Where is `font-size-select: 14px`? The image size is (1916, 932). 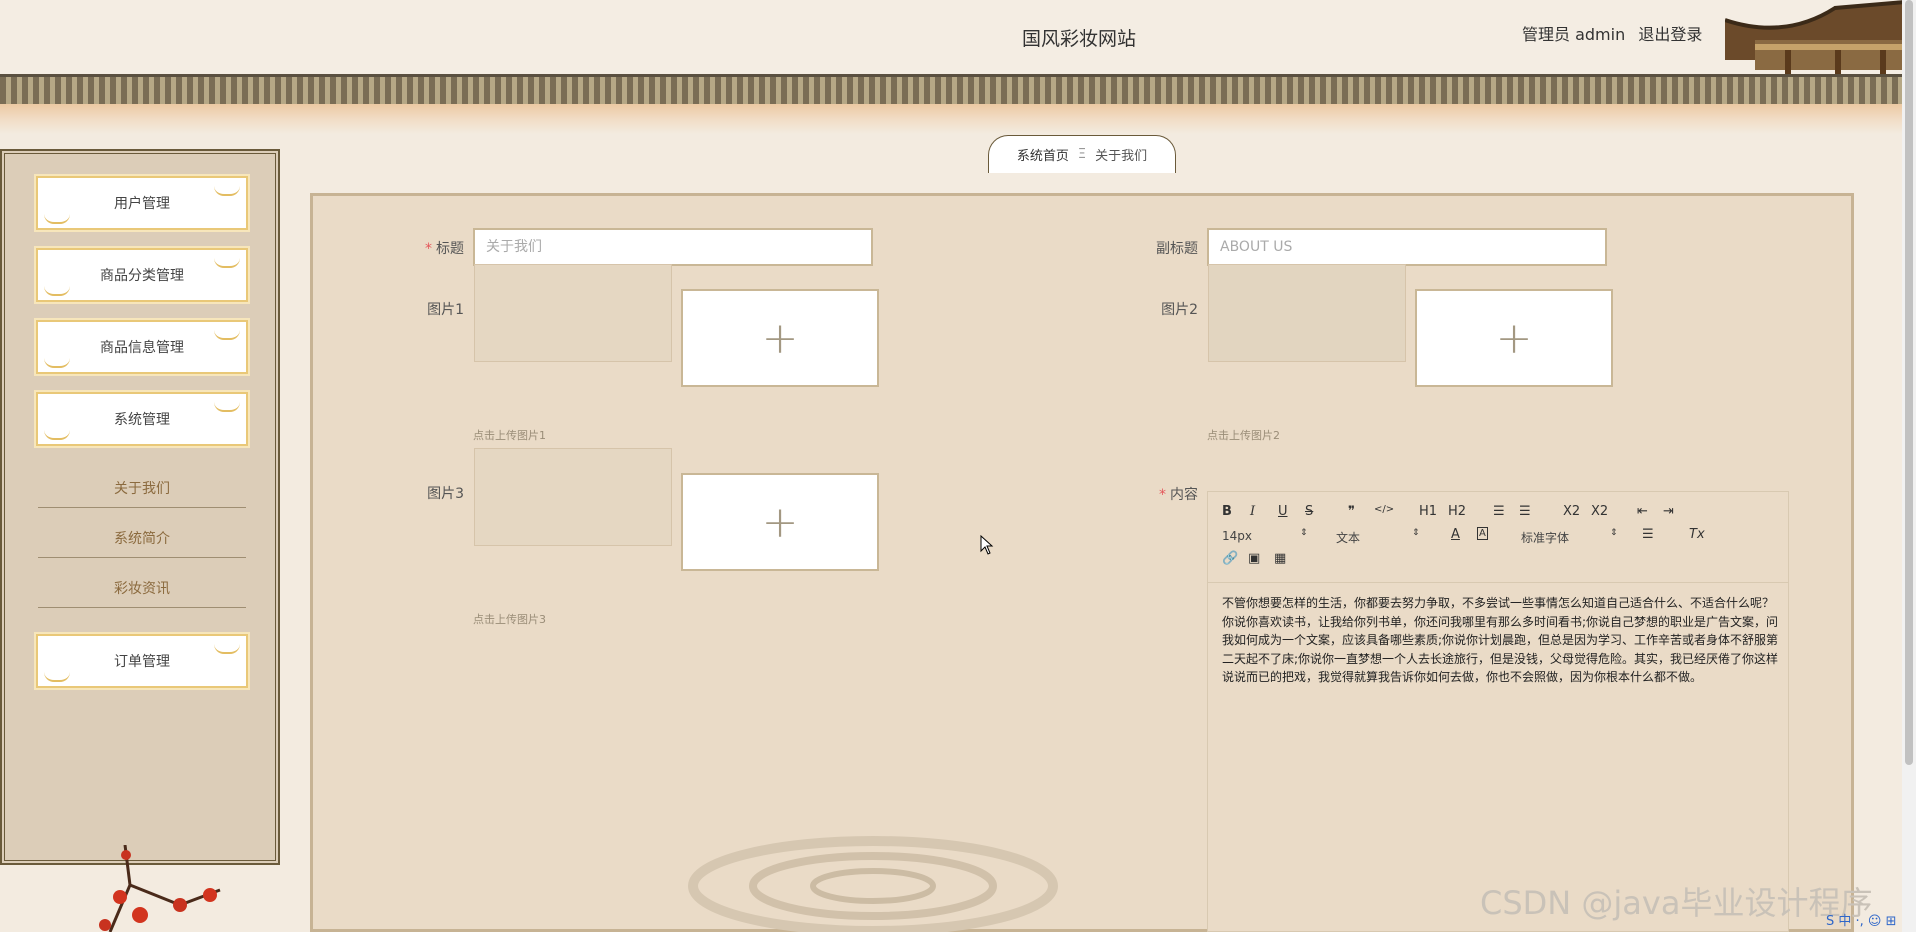 font-size-select: 14px is located at coordinates (1237, 536).